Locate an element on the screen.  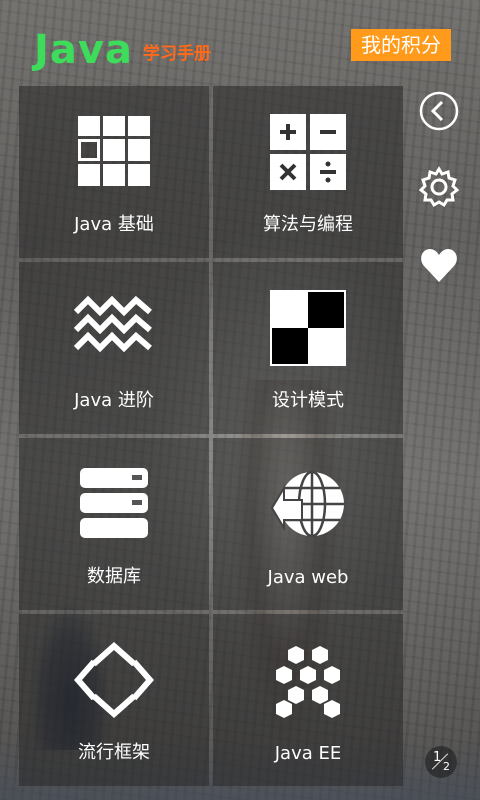
grid-icon is located at coordinates (114, 151).